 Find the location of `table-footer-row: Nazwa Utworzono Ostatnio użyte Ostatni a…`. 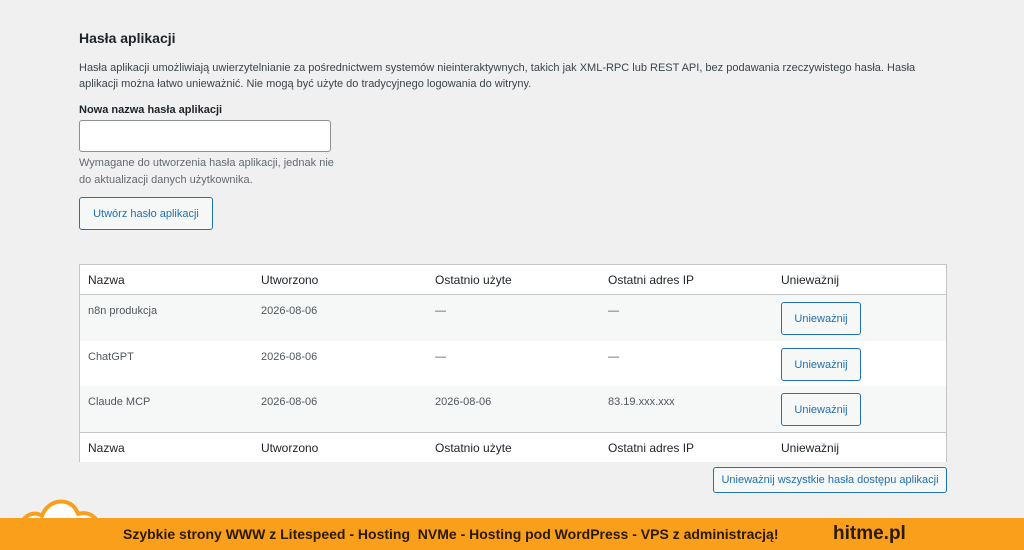

table-footer-row: Nazwa Utworzono Ostatnio użyte Ostatni a… is located at coordinates (513, 447).